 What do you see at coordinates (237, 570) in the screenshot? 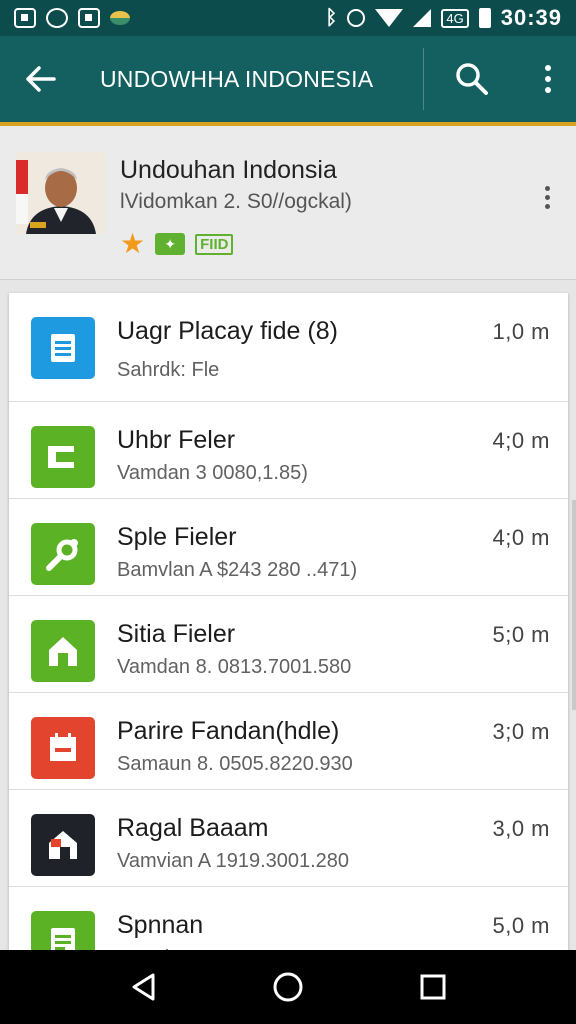
I see `file-subtitle: Bamvlan A $243 280 ..471)` at bounding box center [237, 570].